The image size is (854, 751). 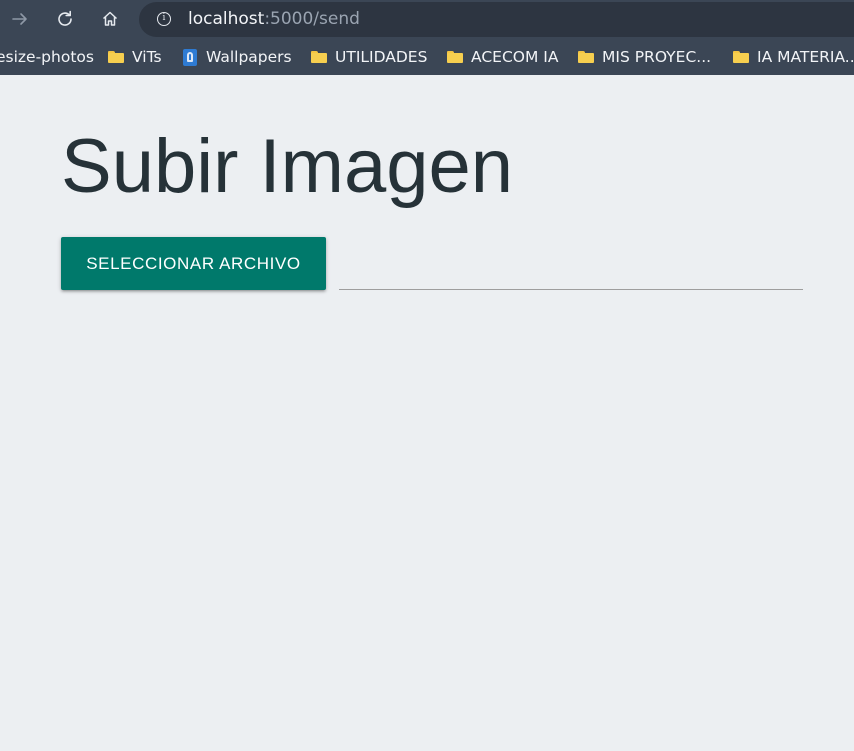 I want to click on address-bar: i localhost:5000/send, so click(x=496, y=19).